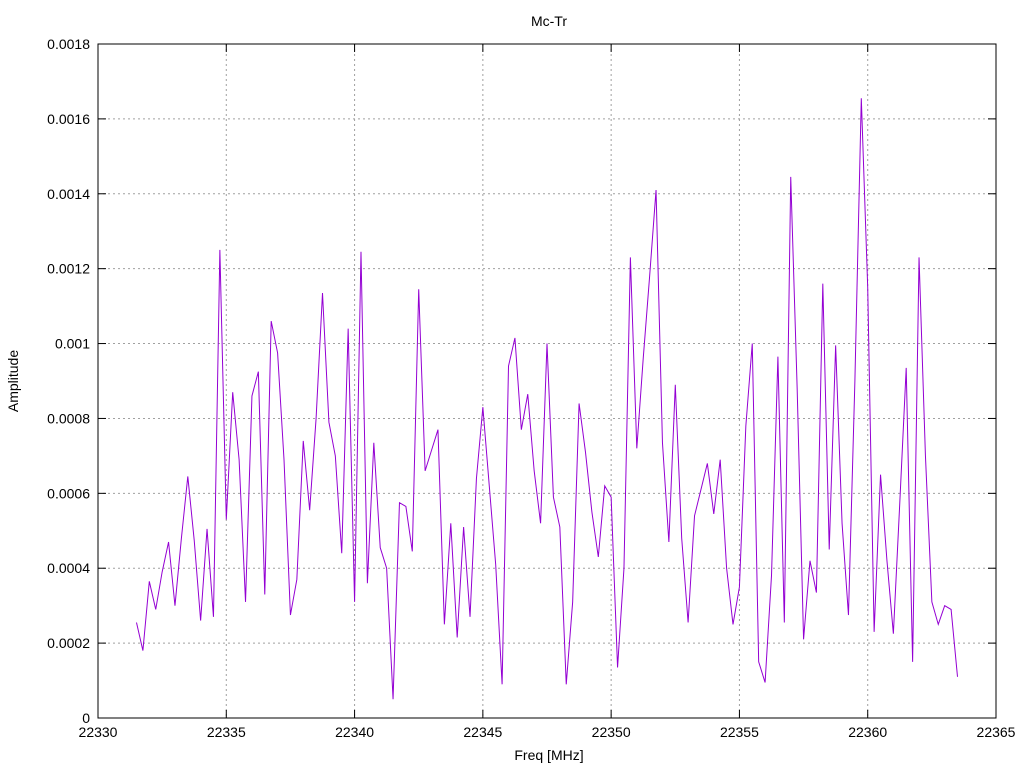 The height and width of the screenshot is (768, 1024). What do you see at coordinates (68, 418) in the screenshot?
I see `y-tick-label: 0.0008` at bounding box center [68, 418].